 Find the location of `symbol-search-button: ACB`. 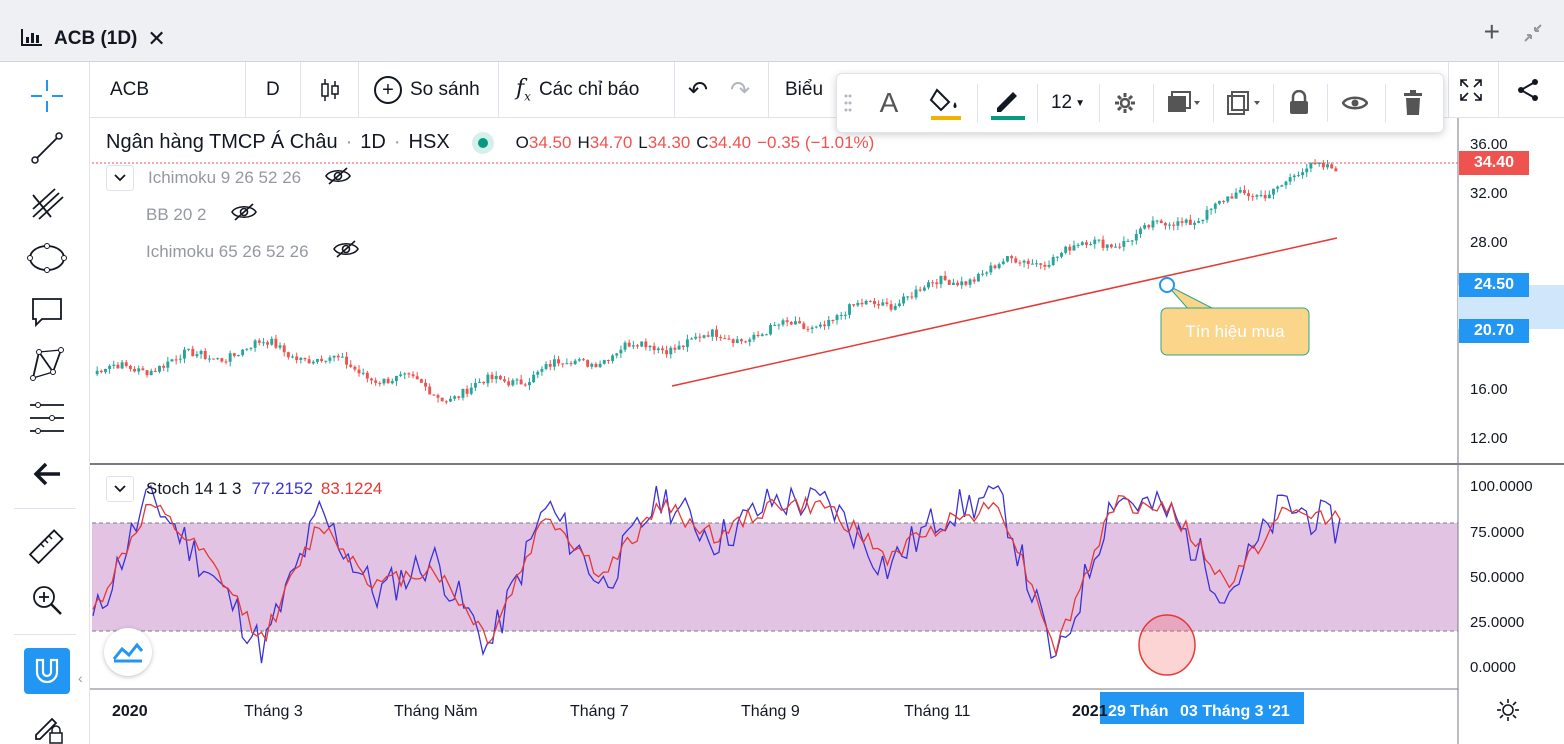

symbol-search-button: ACB is located at coordinates (129, 90).